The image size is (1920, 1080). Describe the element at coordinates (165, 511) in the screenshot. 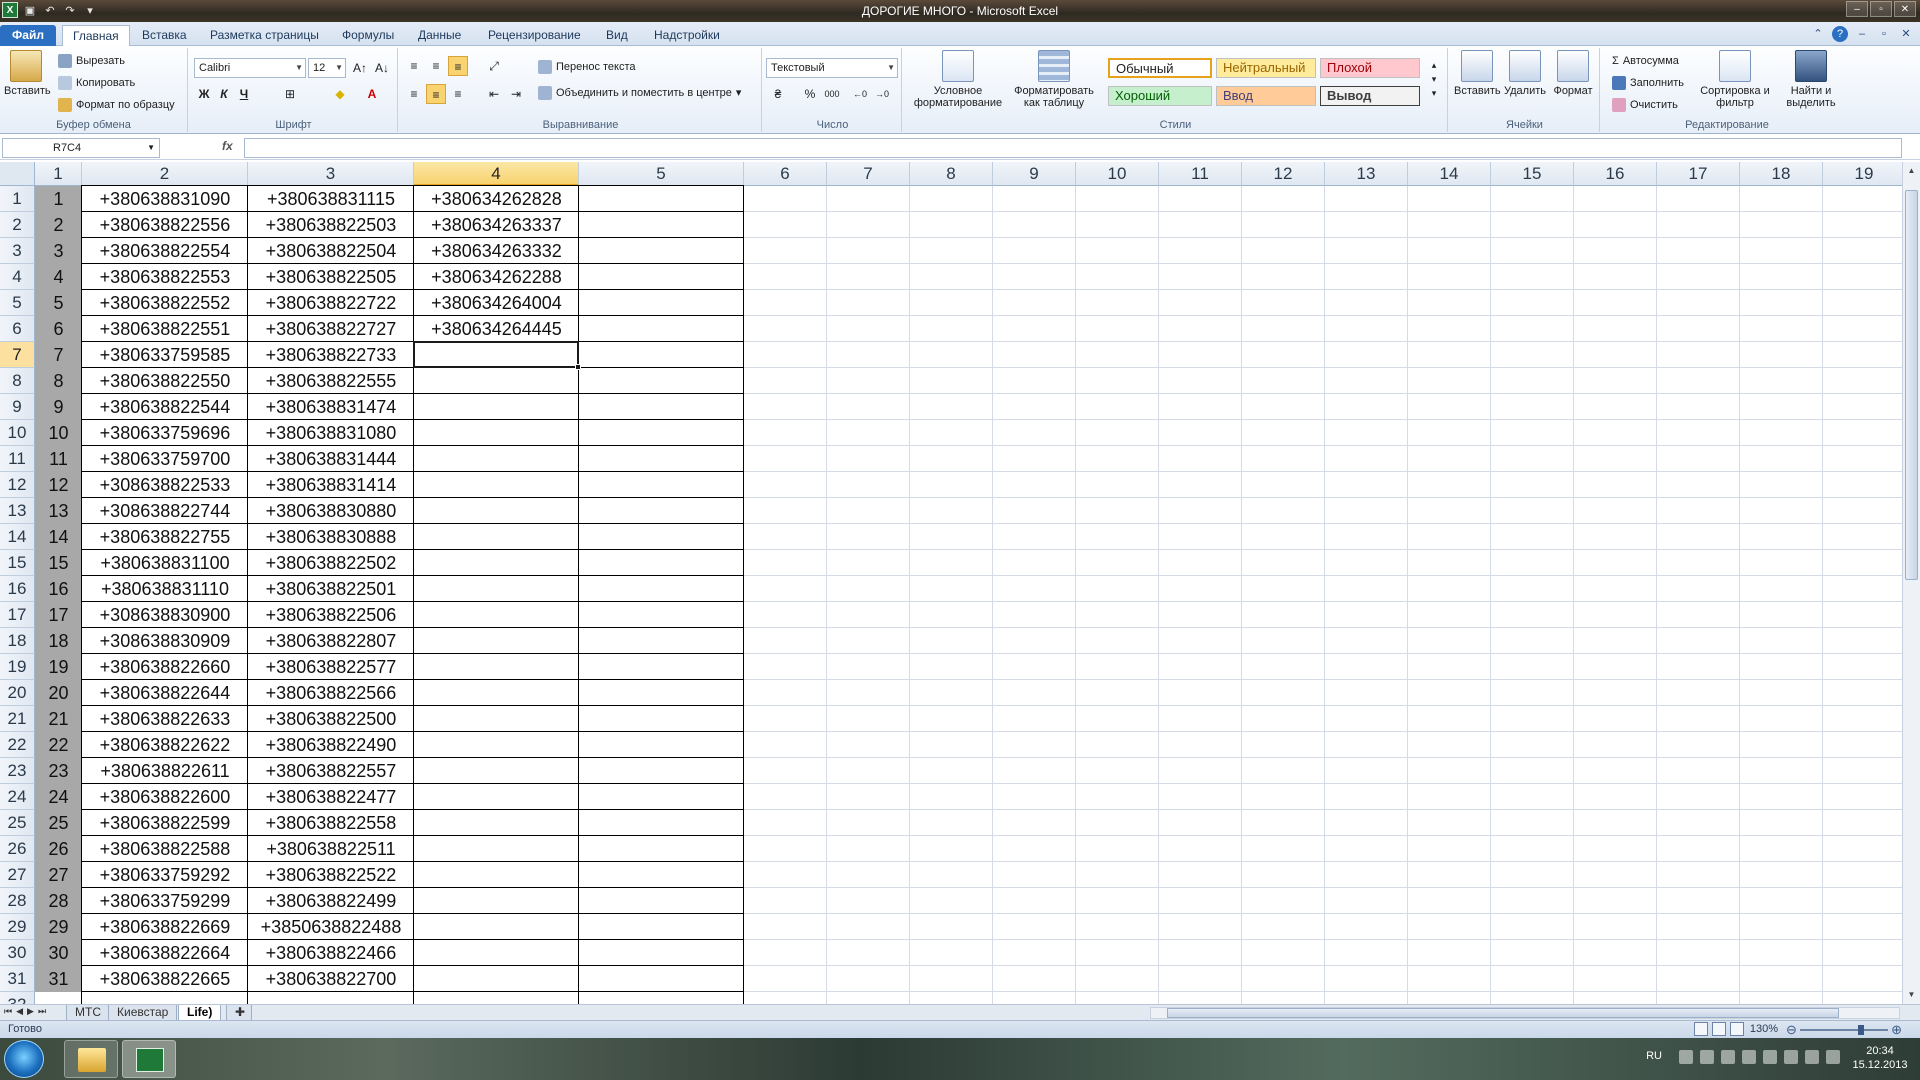

I see `phone-cell: +308638822744` at that location.